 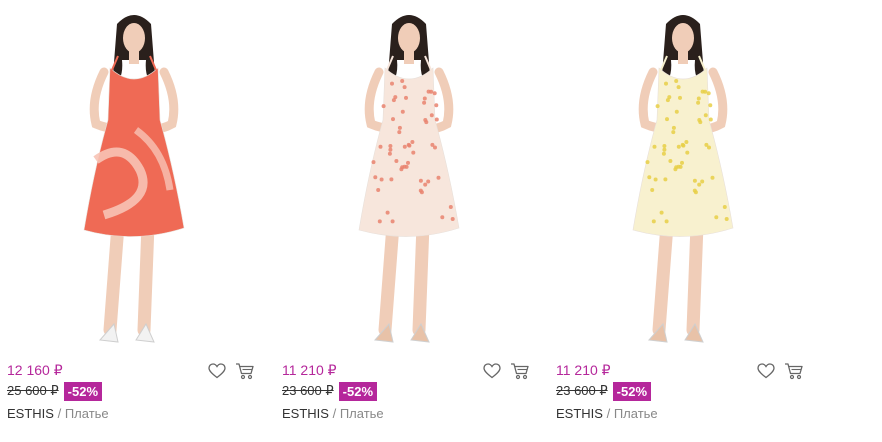 I want to click on current-price: 12 160 ₽, so click(x=35, y=370).